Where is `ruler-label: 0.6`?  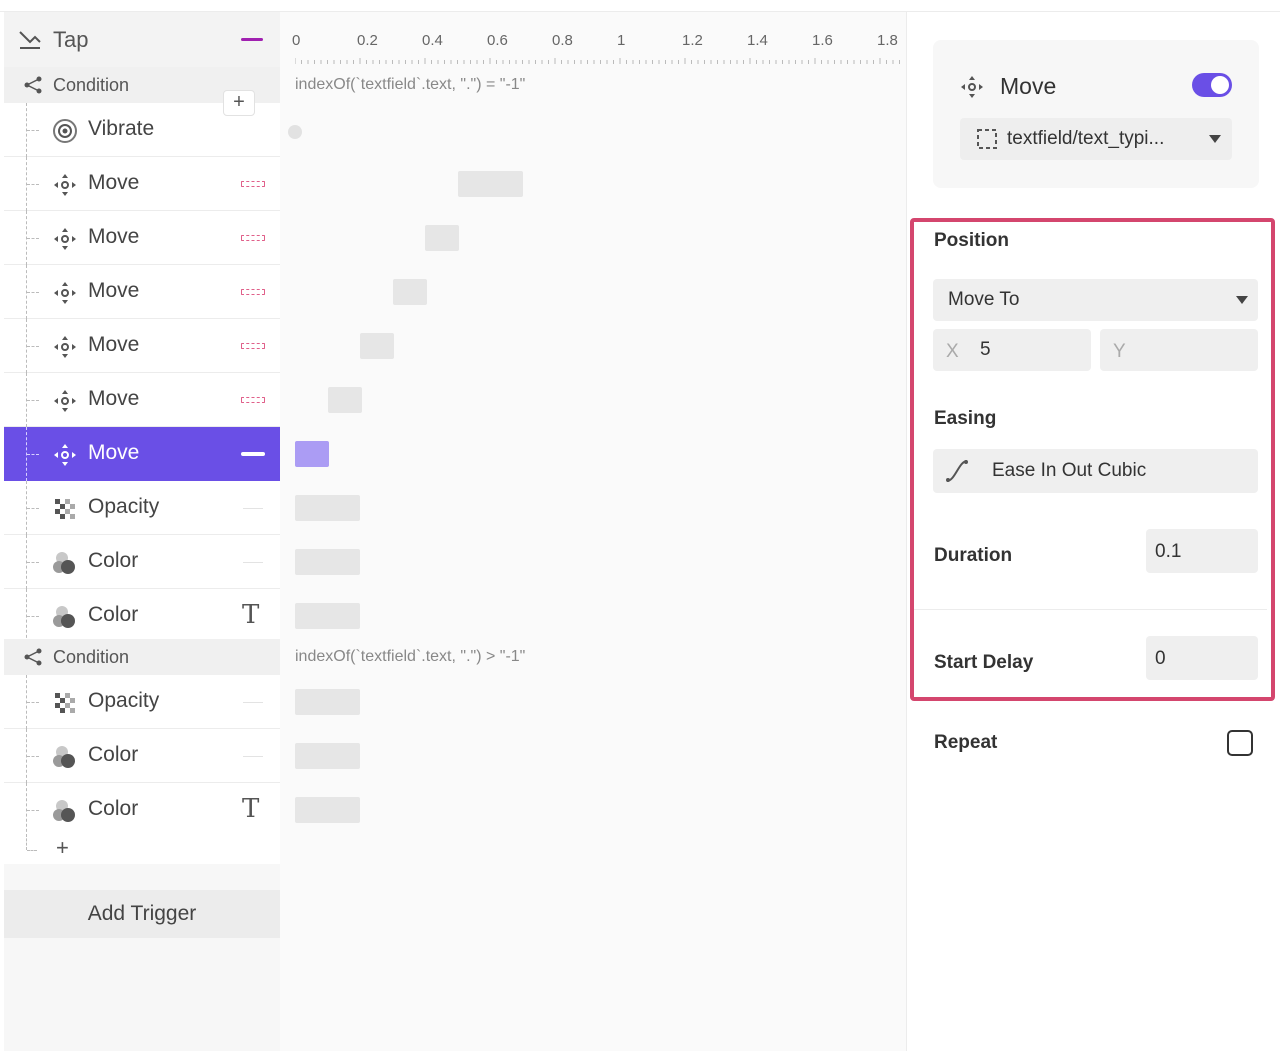 ruler-label: 0.6 is located at coordinates (497, 40).